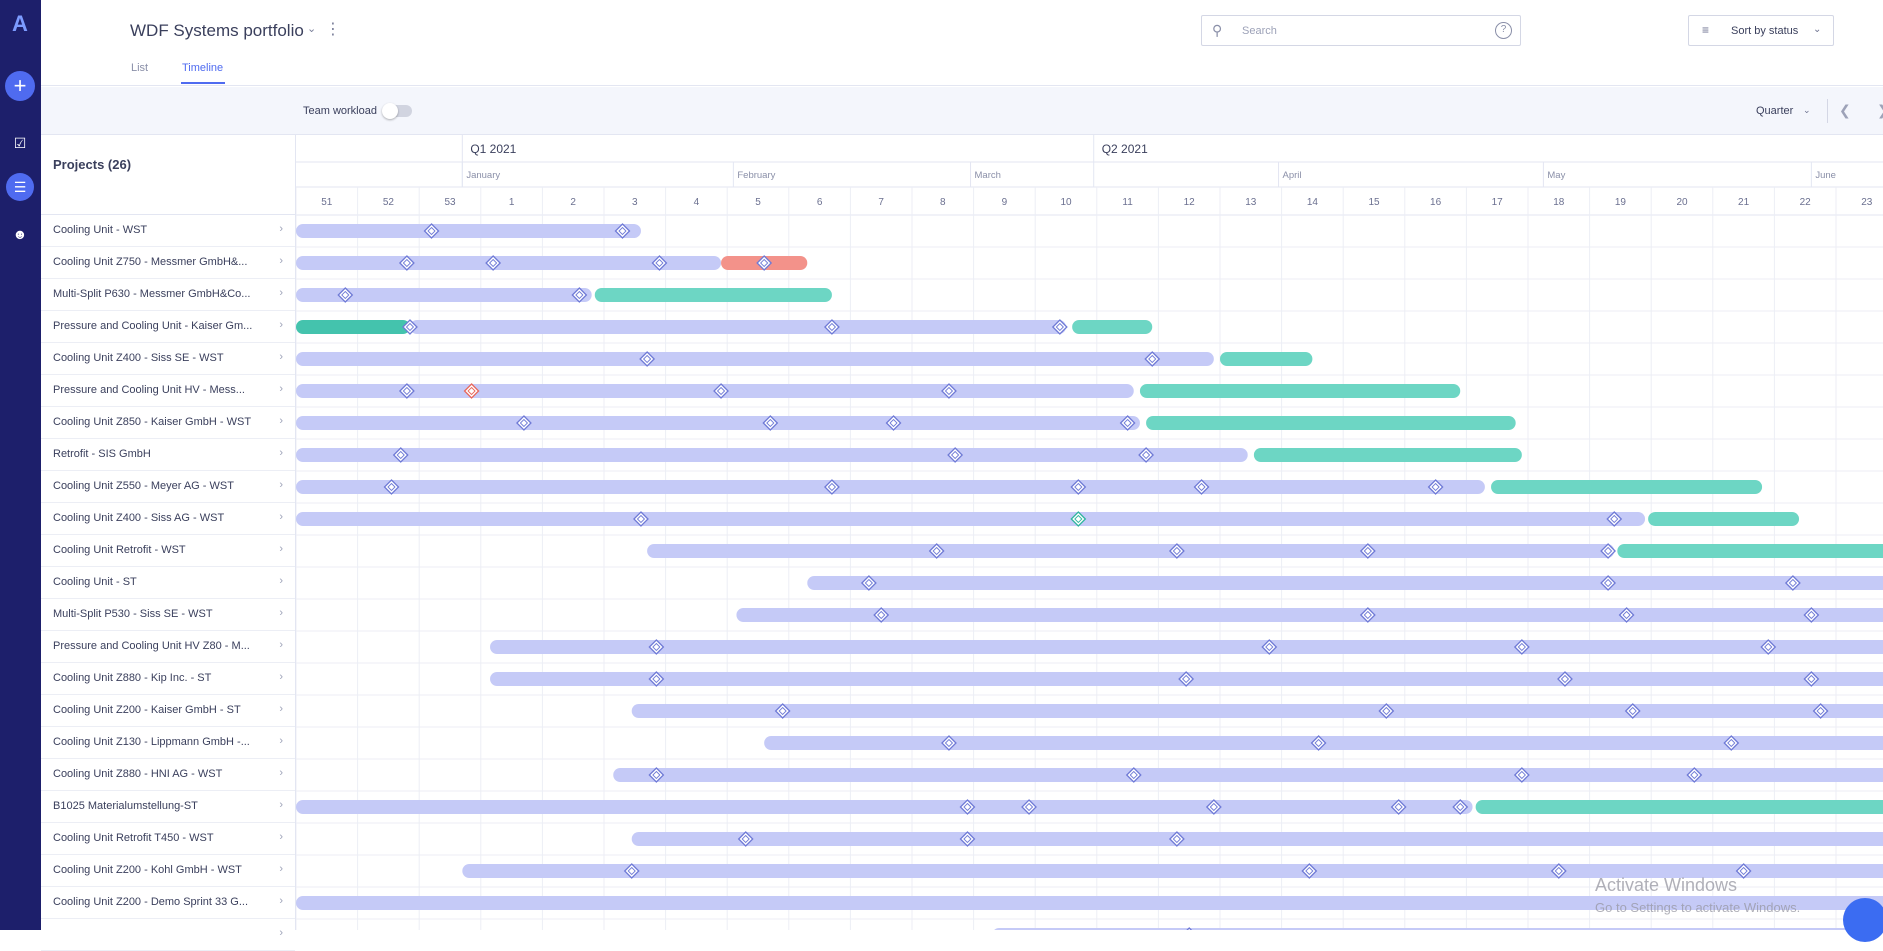 Image resolution: width=1883 pixels, height=951 pixels. I want to click on quarter-label: Q2 2021, so click(1125, 149).